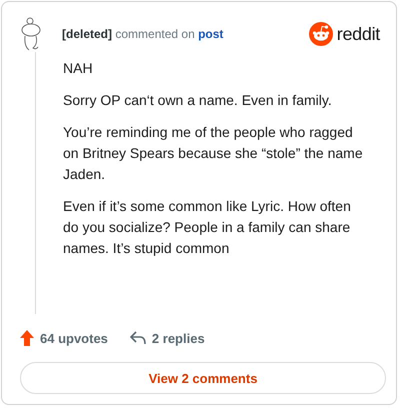  I want to click on reply-arrow-icon, so click(138, 338).